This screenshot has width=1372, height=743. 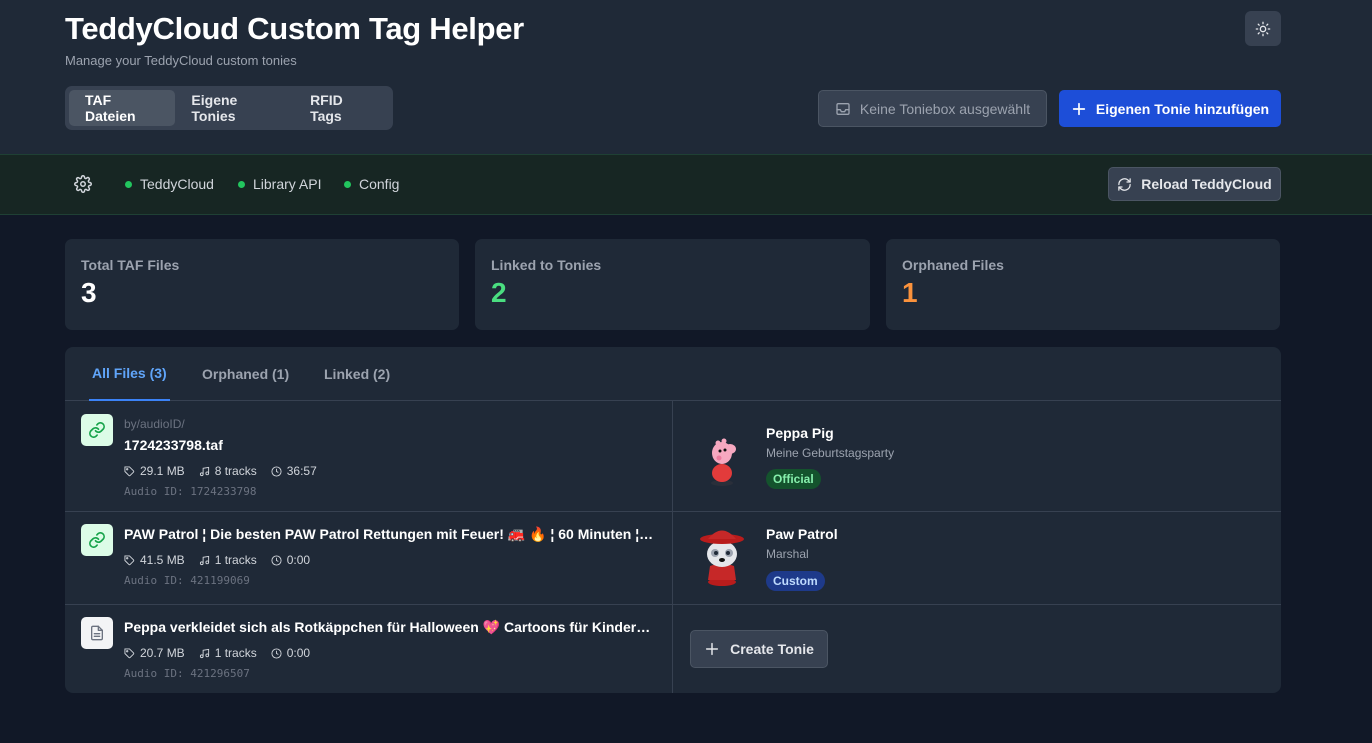 I want to click on create-tonie-label: Create Tonie, so click(x=772, y=649).